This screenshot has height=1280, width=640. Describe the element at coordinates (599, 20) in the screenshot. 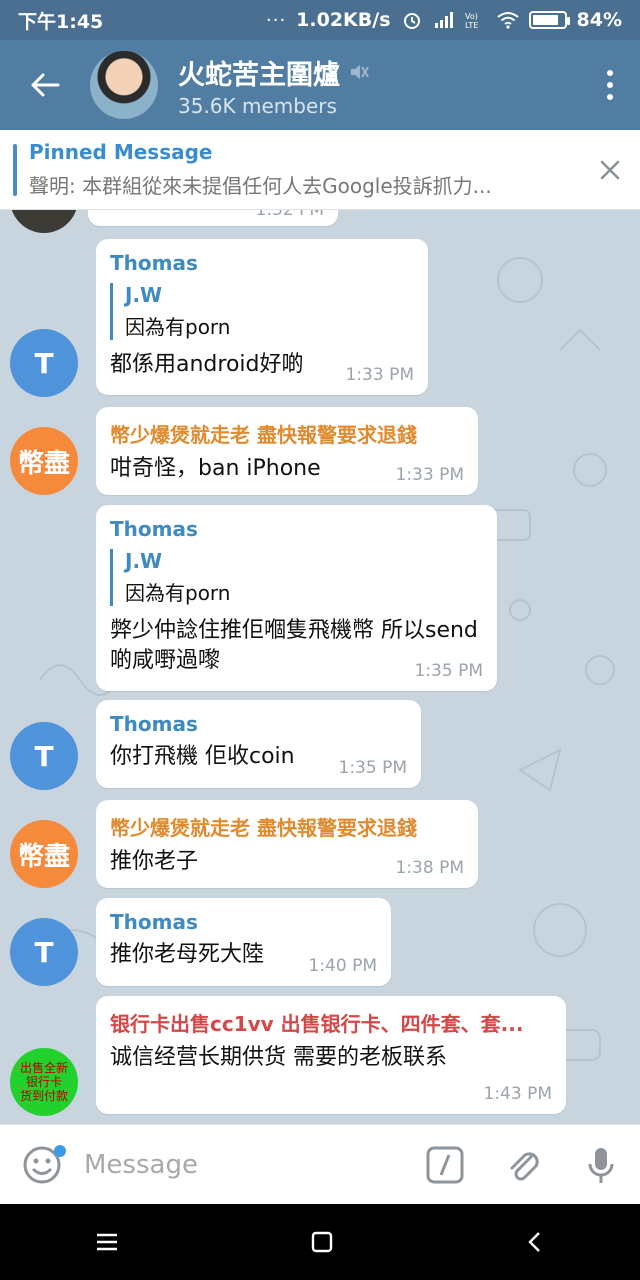

I see `battery-percent: 84%` at that location.